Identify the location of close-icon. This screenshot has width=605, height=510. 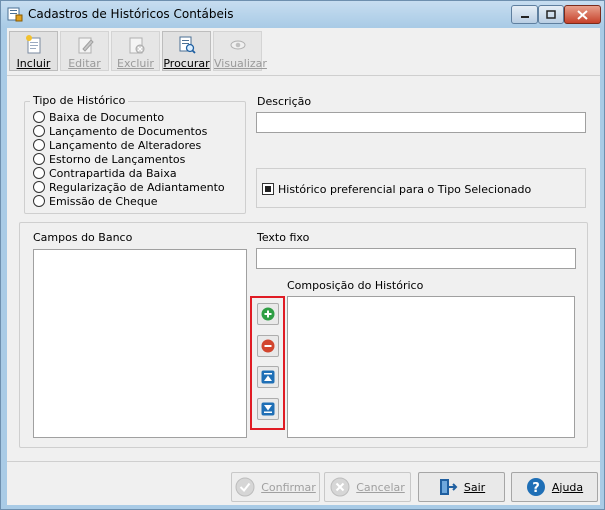
(582, 14).